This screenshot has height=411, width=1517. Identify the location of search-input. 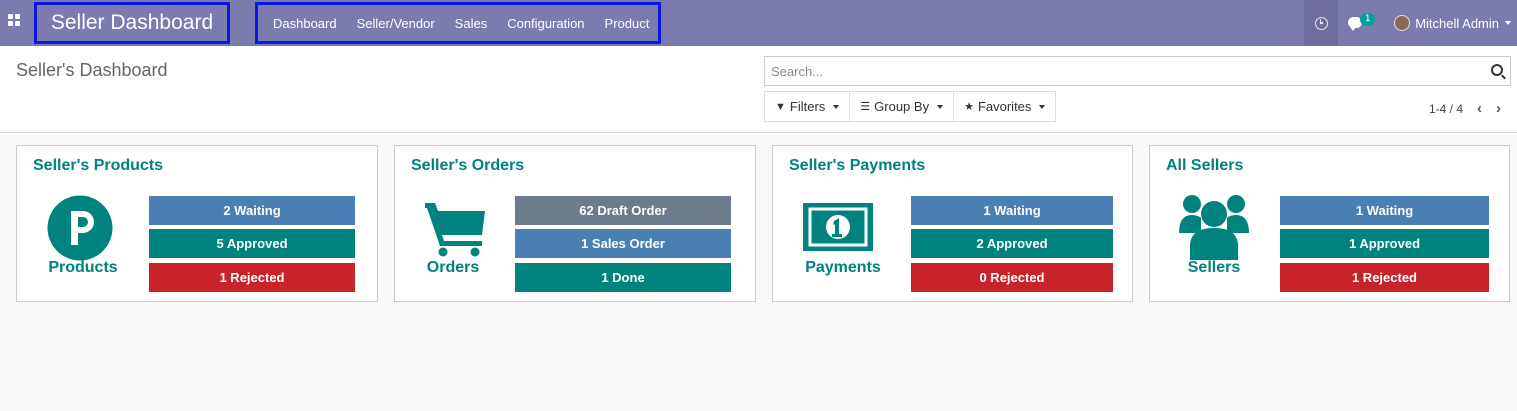
(1115, 71).